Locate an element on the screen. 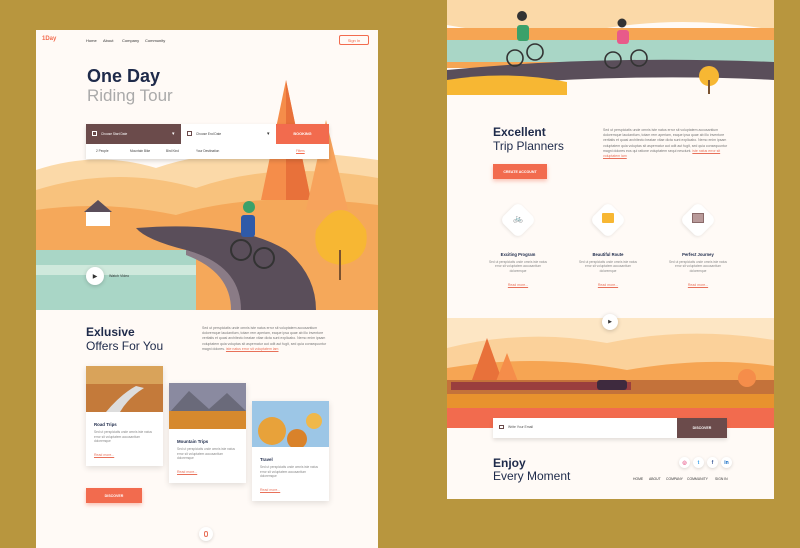 This screenshot has width=800, height=548. hero-title-line-2: Riding Tour is located at coordinates (130, 95).